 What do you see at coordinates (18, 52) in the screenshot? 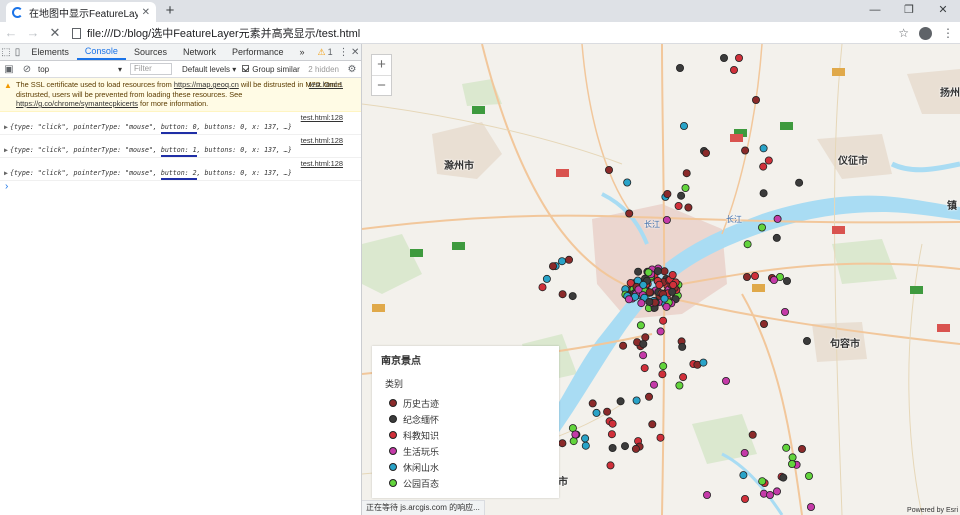
I see `device-toolbar-icon: ▯` at bounding box center [18, 52].